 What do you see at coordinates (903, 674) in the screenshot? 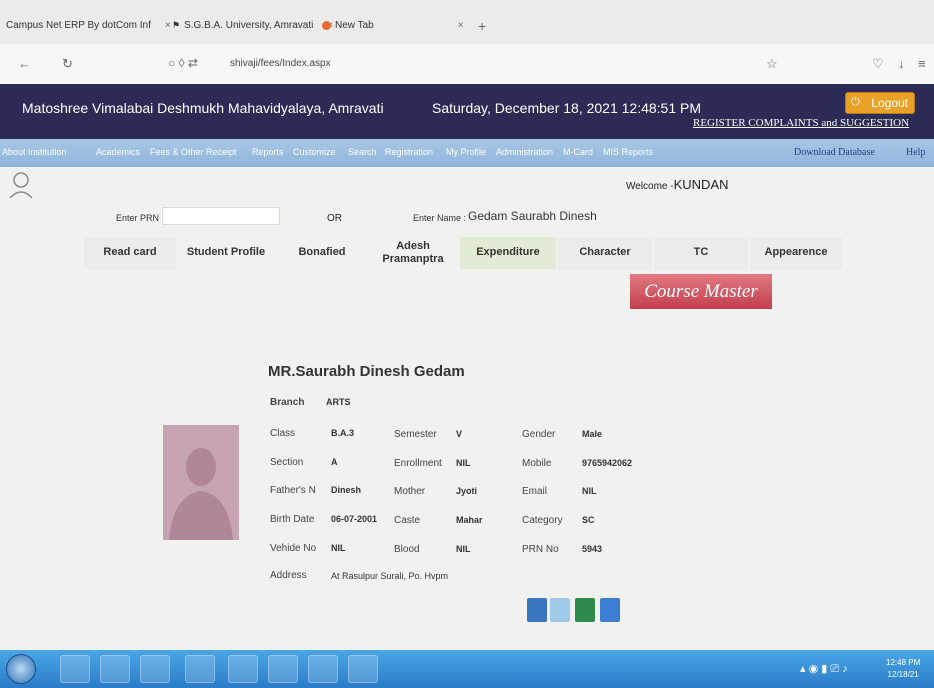
I see `clock-date: 12/18/21` at bounding box center [903, 674].